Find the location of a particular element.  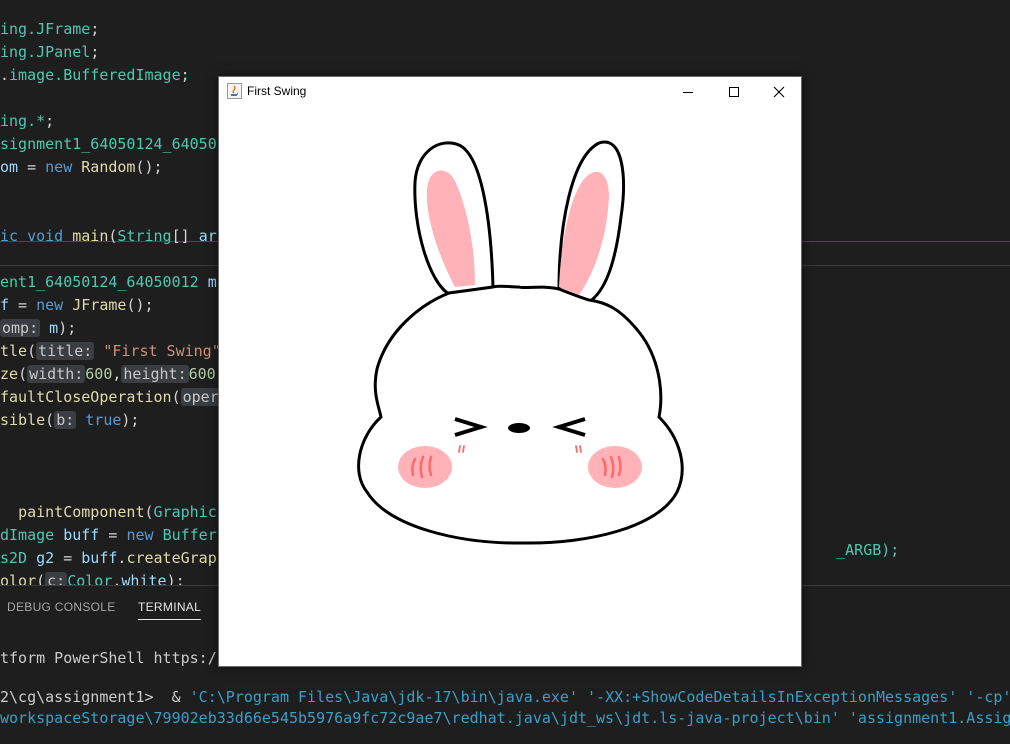

window-title: First Swing is located at coordinates (277, 91).